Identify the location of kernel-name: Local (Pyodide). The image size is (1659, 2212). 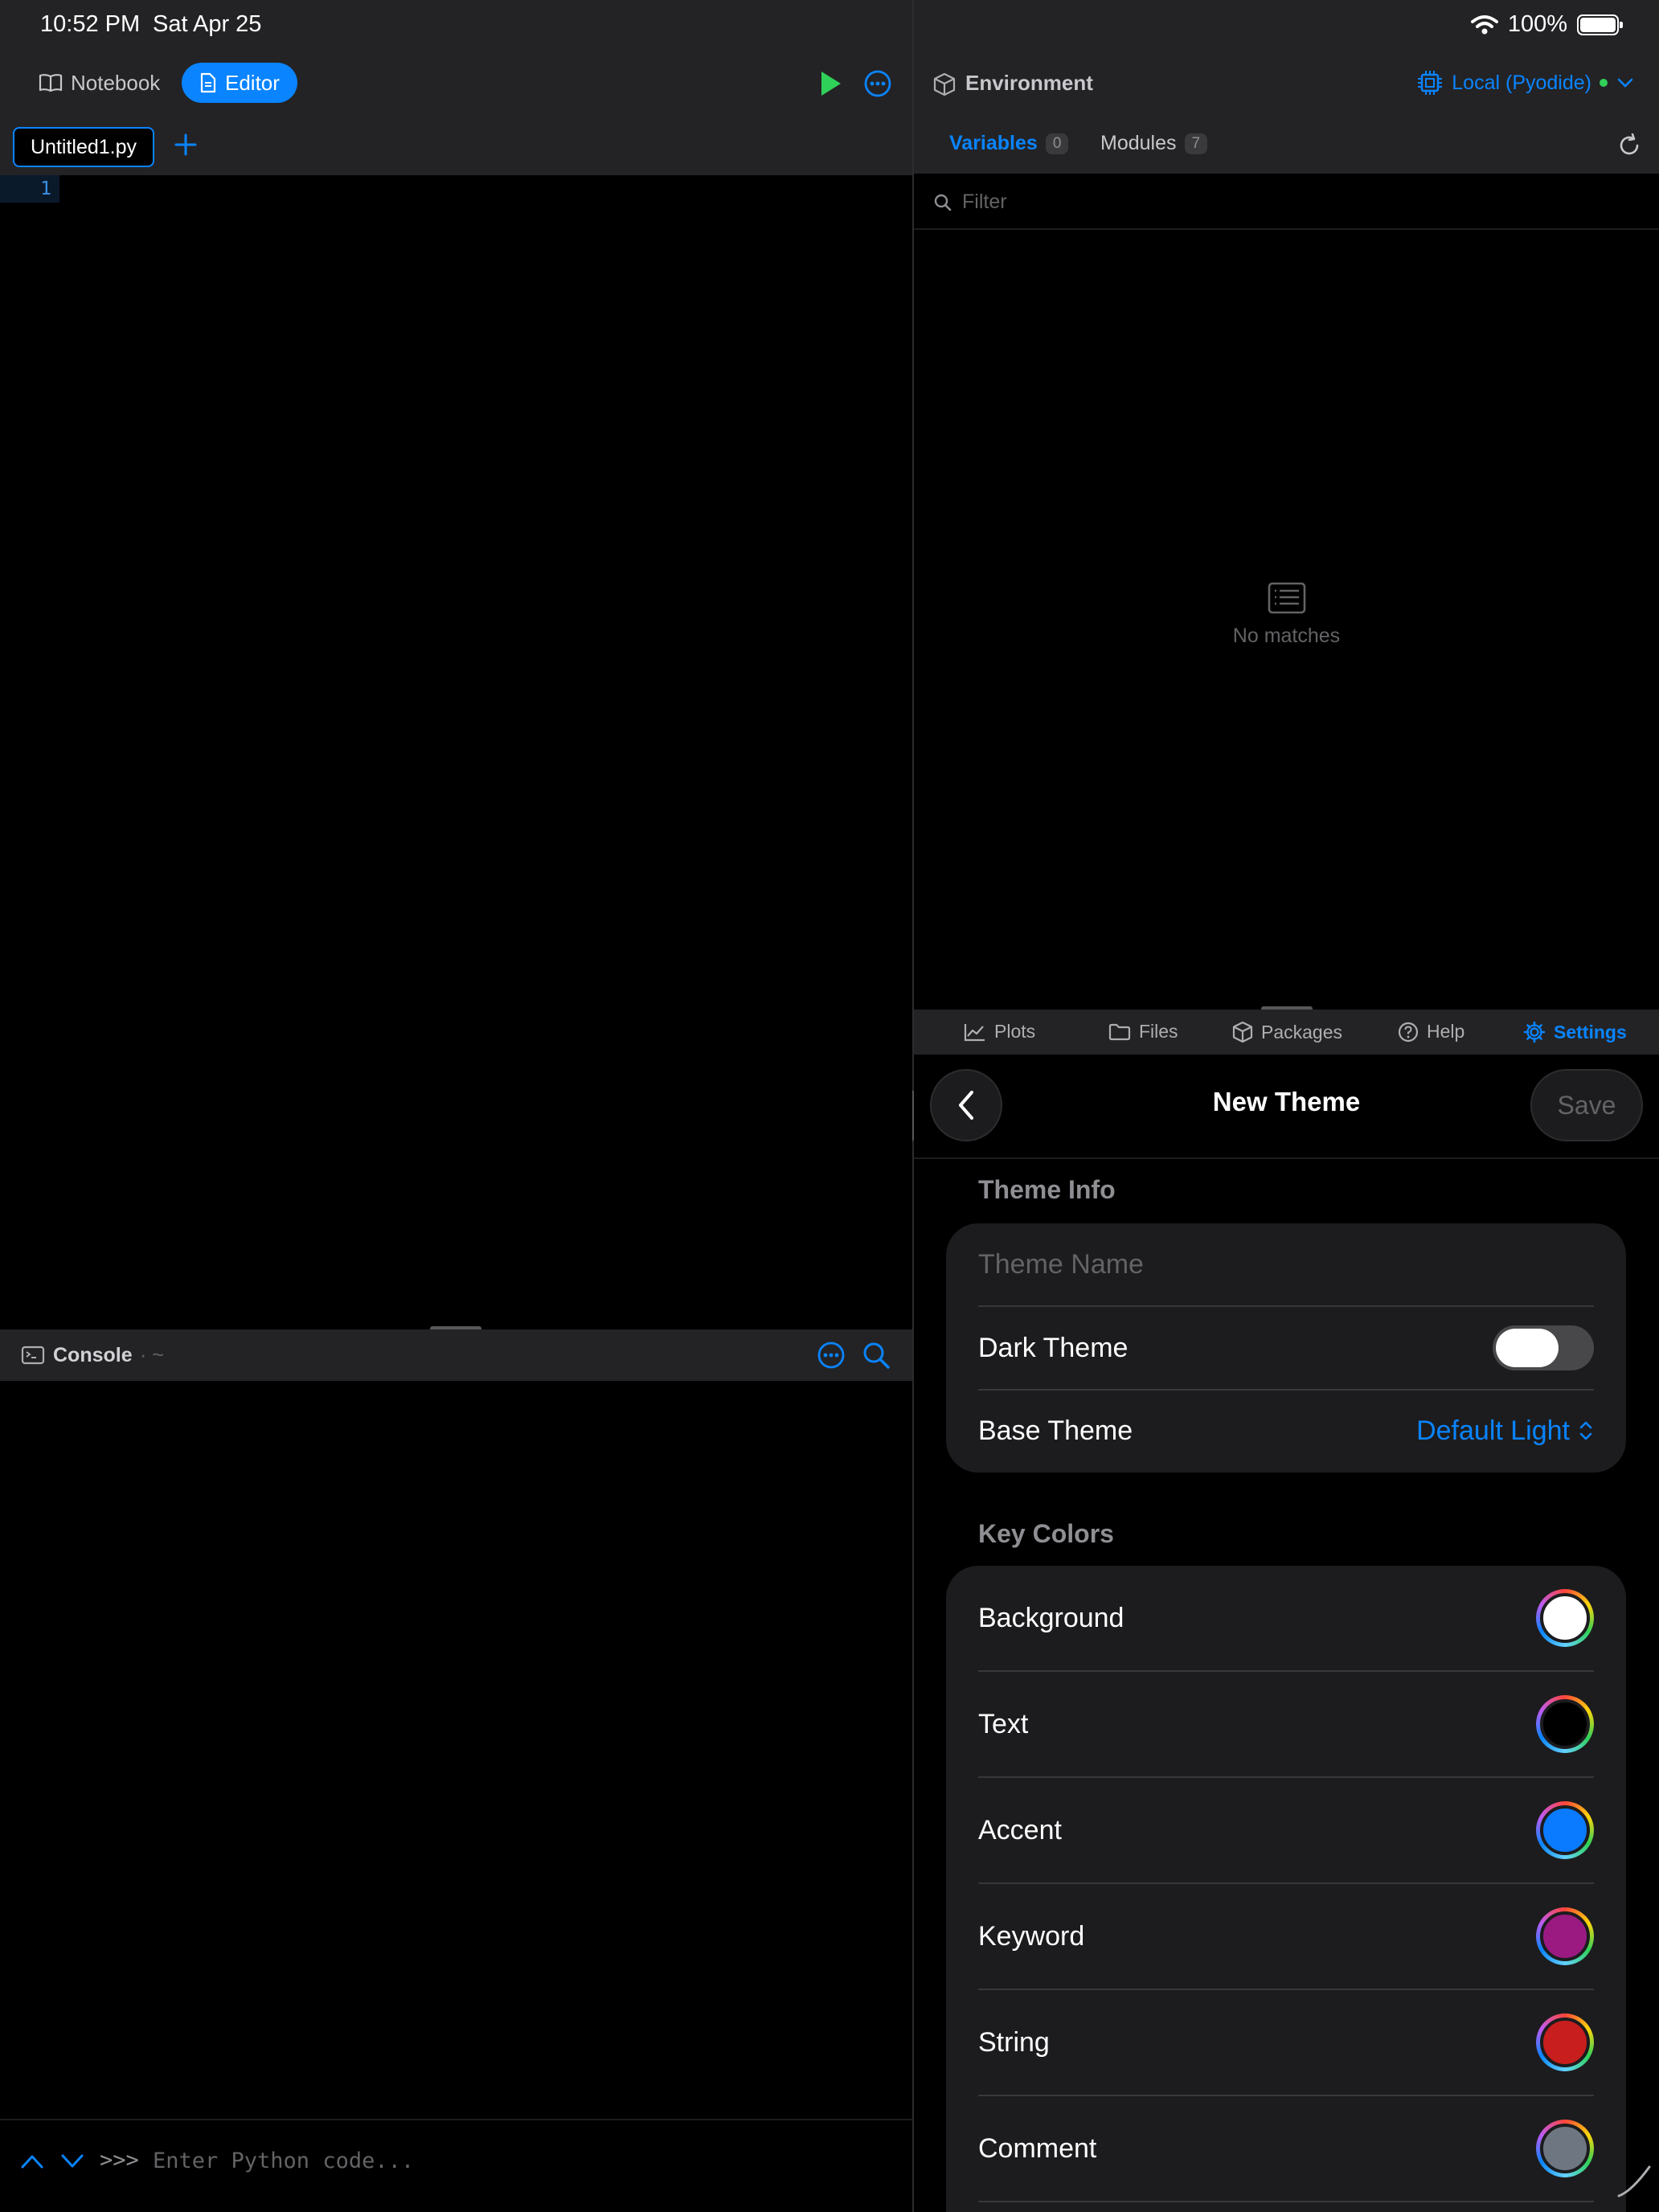
(1521, 82).